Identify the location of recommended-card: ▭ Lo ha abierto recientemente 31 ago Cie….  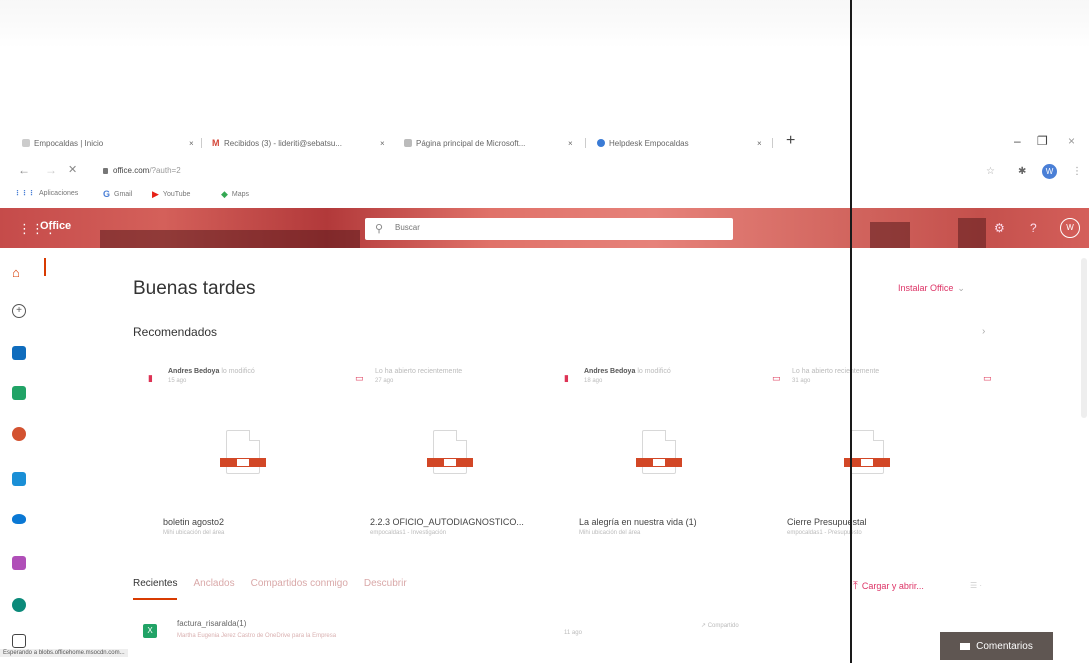
(872, 455).